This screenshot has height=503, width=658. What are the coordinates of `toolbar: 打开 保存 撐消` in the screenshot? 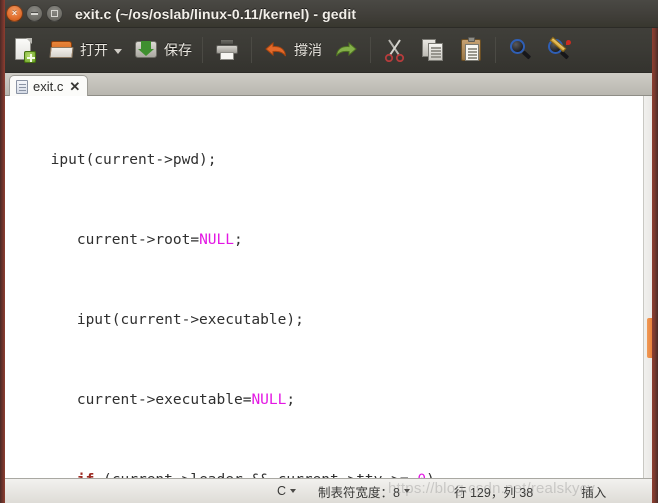 It's located at (328, 50).